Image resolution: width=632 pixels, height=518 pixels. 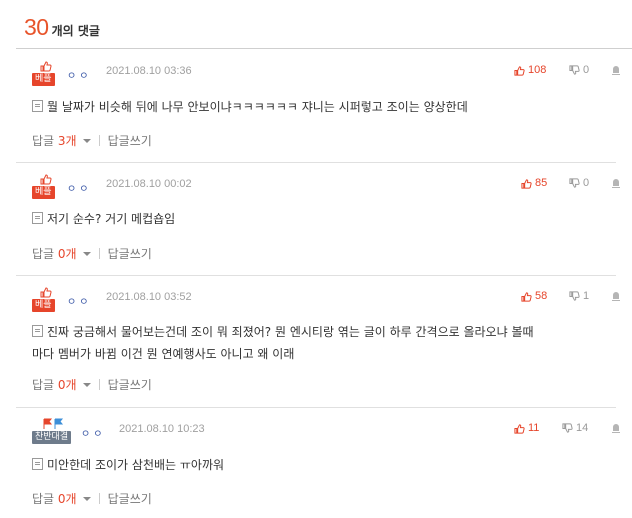 What do you see at coordinates (324, 48) in the screenshot?
I see `header-divider` at bounding box center [324, 48].